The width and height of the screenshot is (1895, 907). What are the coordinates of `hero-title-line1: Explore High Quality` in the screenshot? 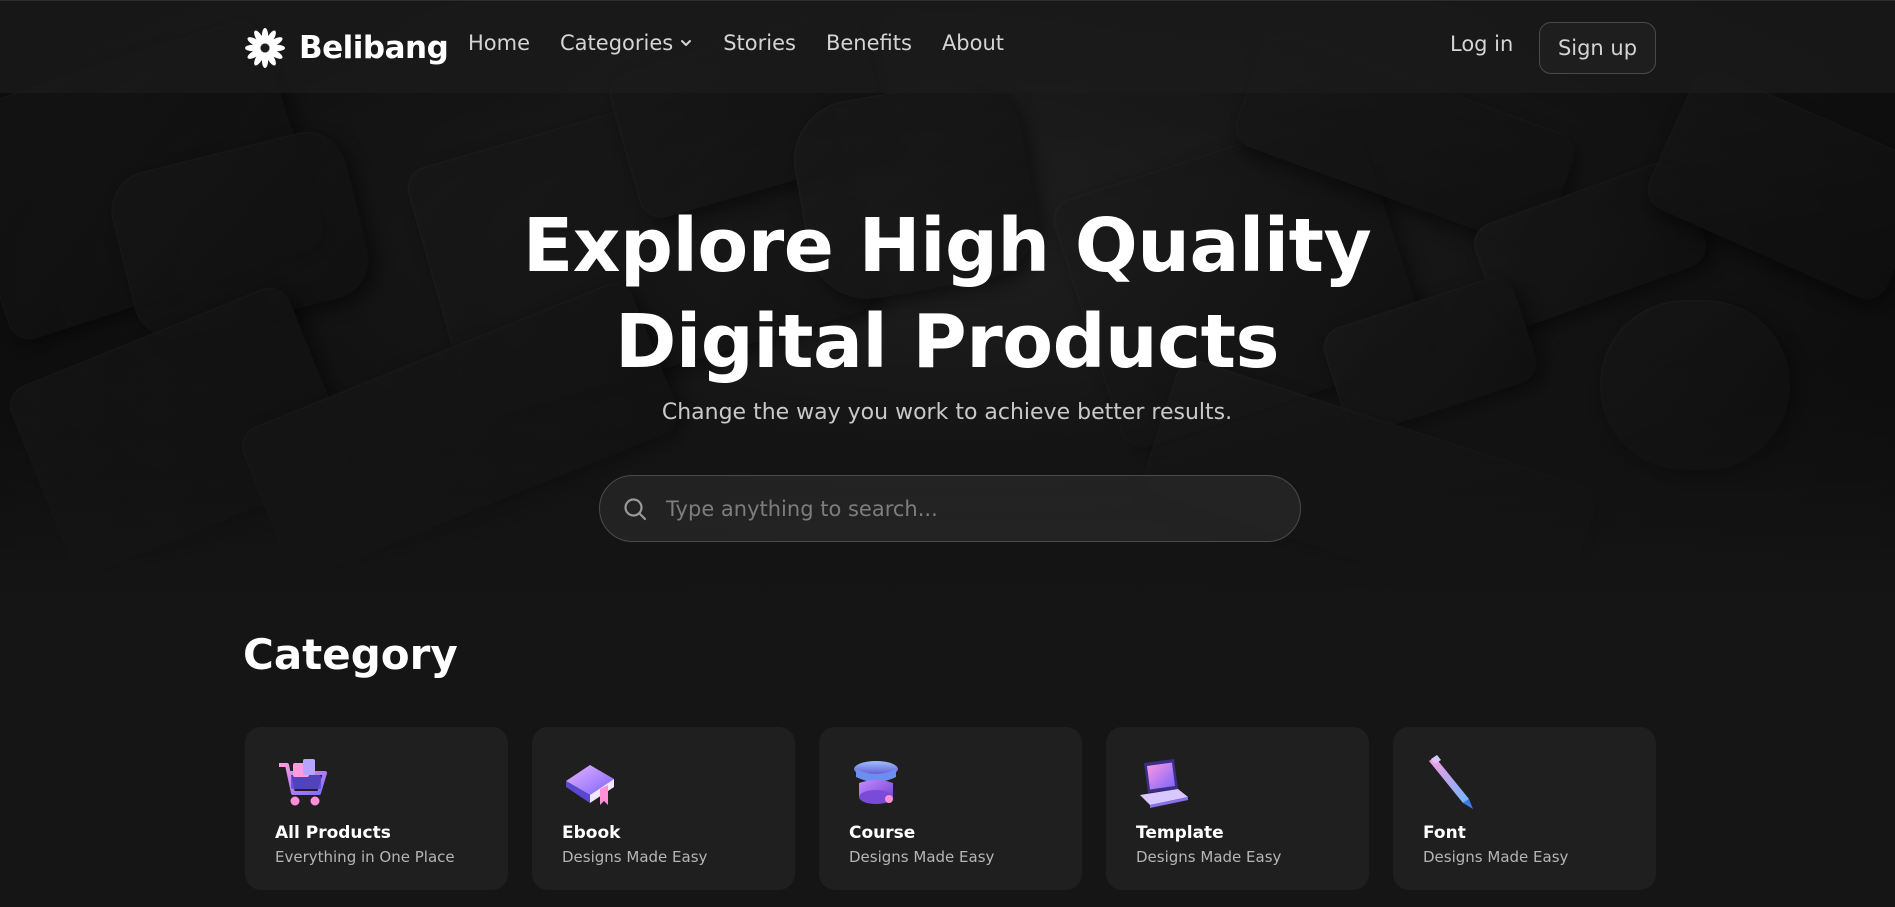 It's located at (947, 246).